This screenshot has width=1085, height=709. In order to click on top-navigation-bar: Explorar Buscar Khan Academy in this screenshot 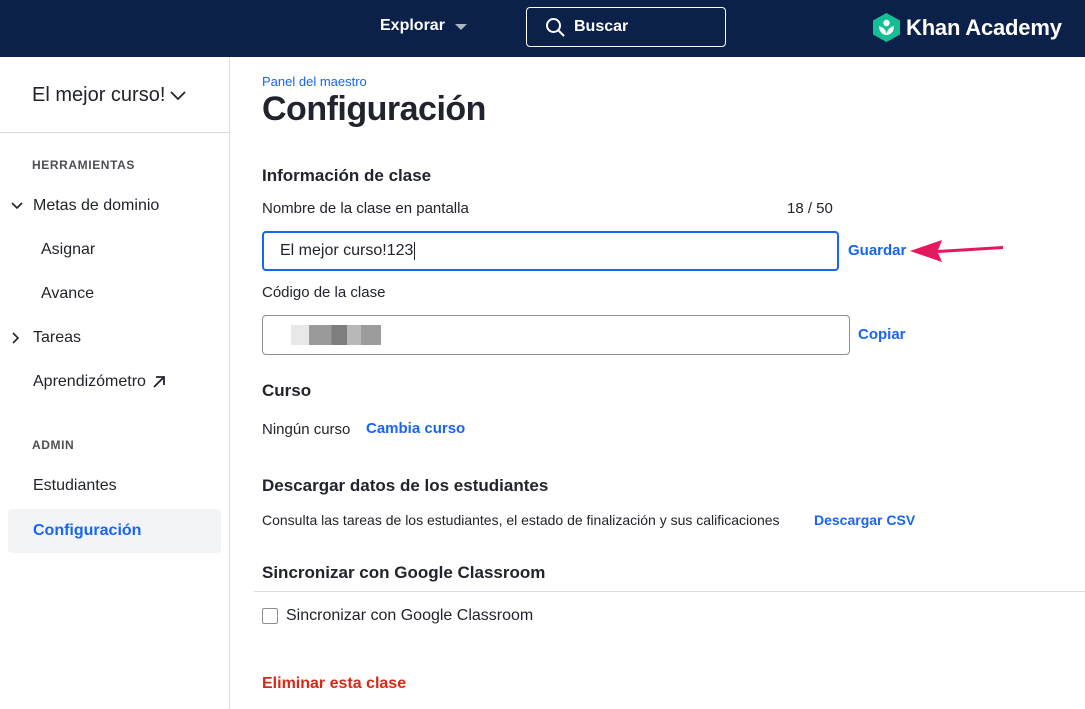, I will do `click(542, 28)`.